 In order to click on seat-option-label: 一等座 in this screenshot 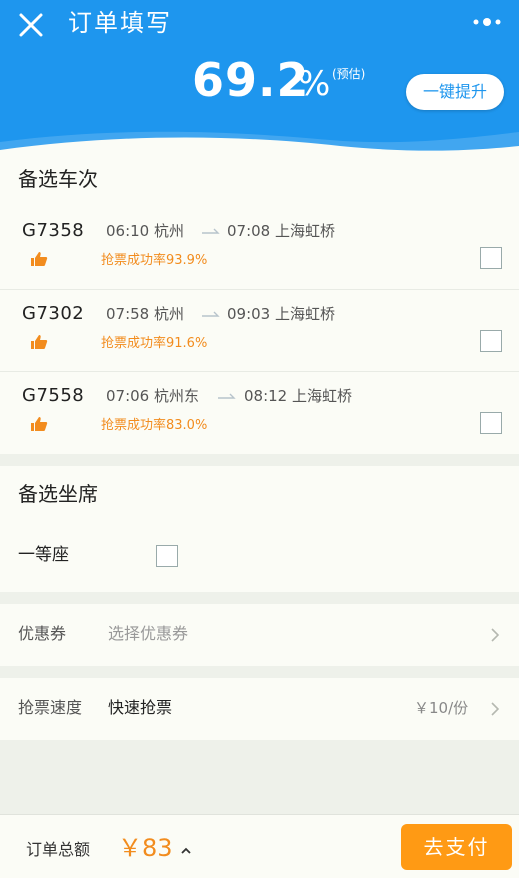, I will do `click(43, 555)`.